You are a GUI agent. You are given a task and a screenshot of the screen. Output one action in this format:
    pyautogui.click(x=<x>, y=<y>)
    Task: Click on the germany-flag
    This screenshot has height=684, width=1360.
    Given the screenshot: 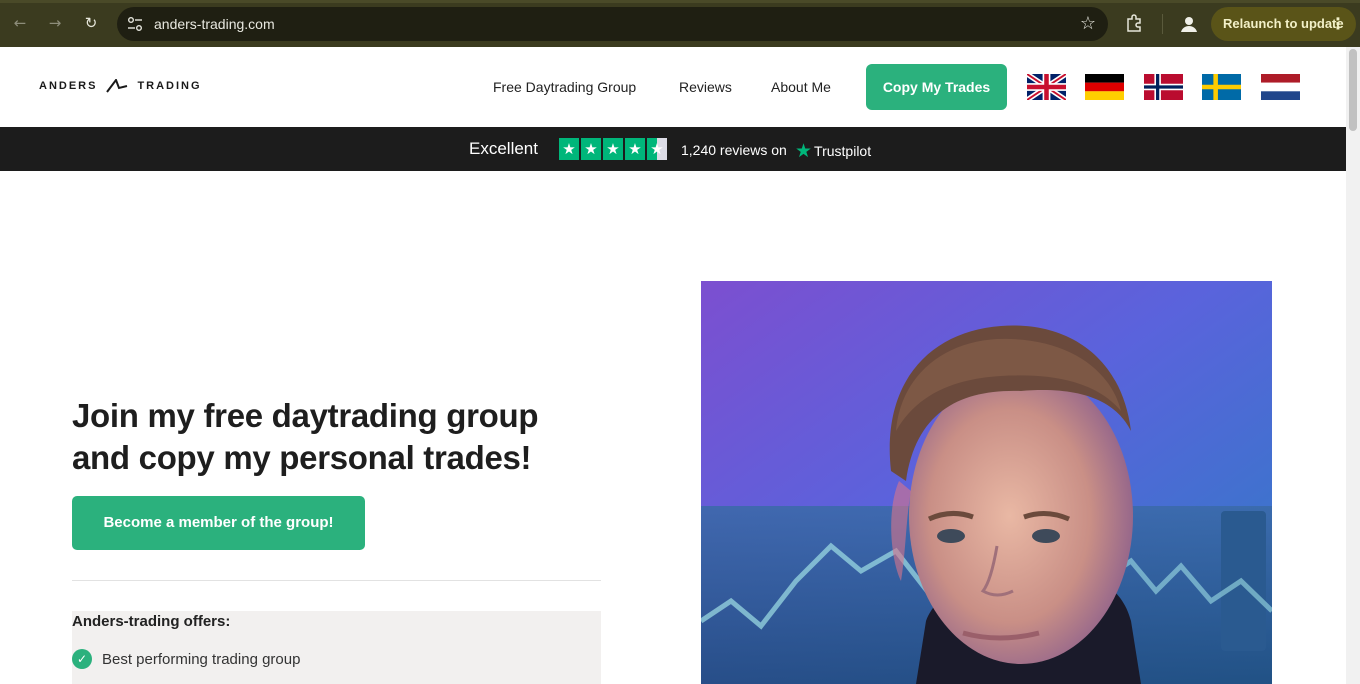 What is the action you would take?
    pyautogui.click(x=1104, y=87)
    